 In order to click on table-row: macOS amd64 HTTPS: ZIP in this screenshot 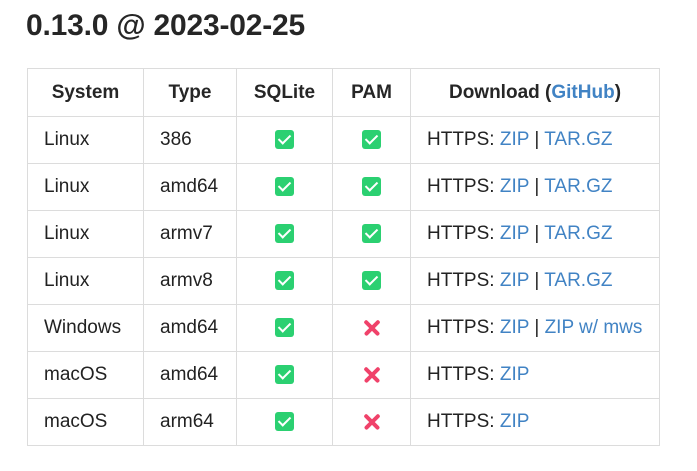, I will do `click(343, 375)`.